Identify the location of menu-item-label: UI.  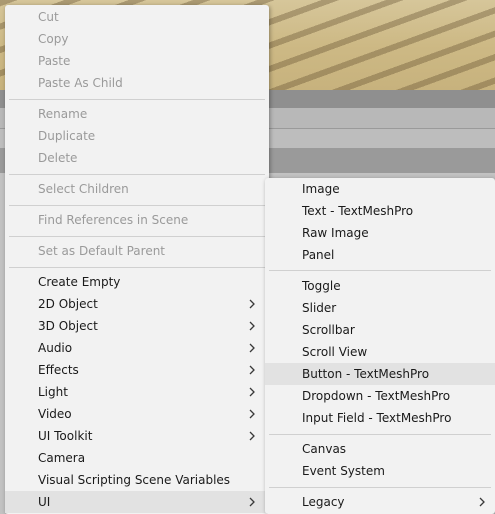
(44, 502).